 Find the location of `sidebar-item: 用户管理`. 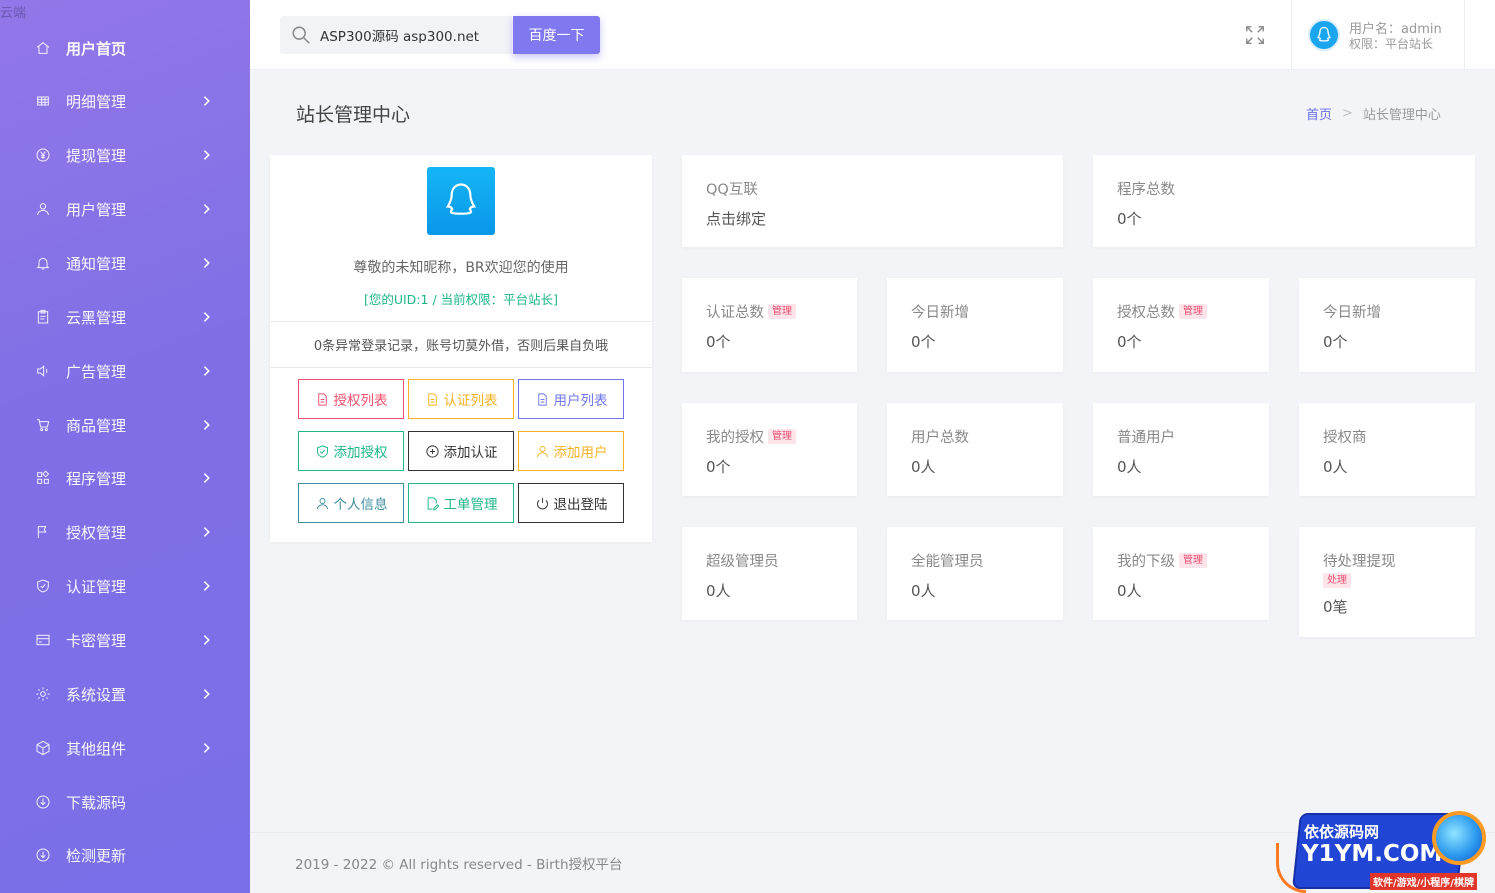

sidebar-item: 用户管理 is located at coordinates (125, 209).